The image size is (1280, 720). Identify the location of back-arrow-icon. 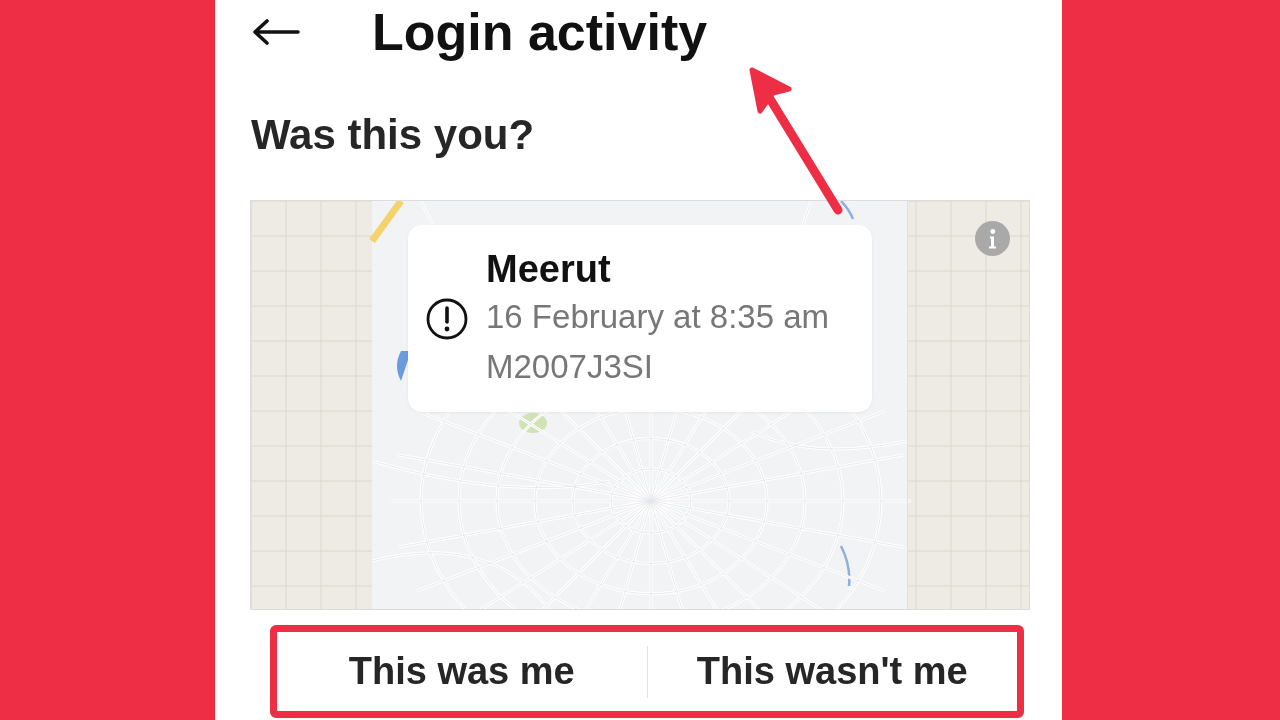
(276, 32).